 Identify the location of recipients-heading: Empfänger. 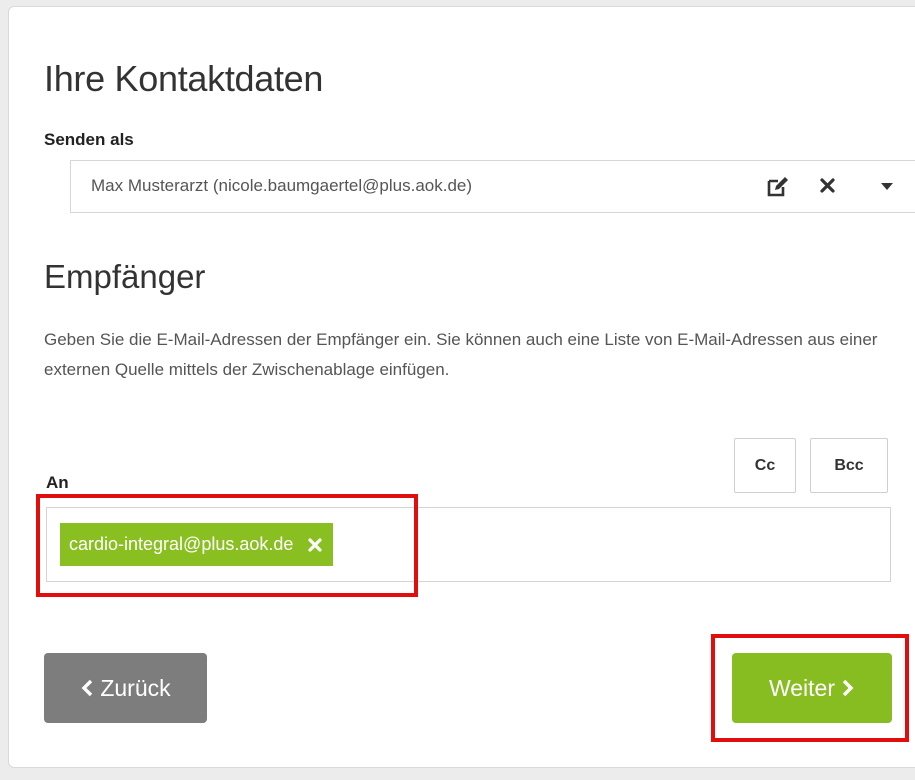
(125, 276).